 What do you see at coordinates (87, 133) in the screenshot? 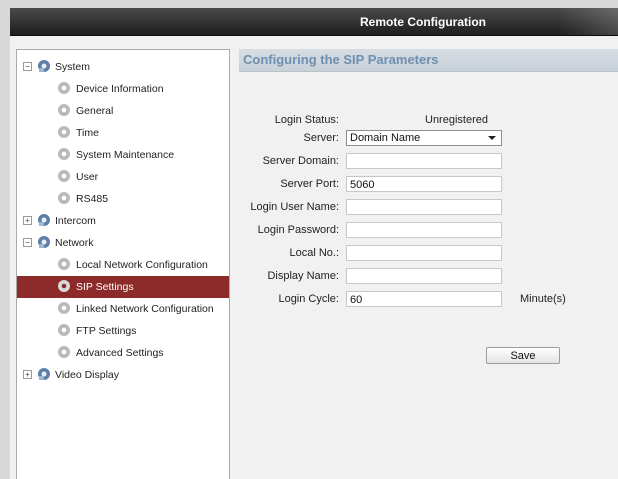
I see `tree-item-label: Time` at bounding box center [87, 133].